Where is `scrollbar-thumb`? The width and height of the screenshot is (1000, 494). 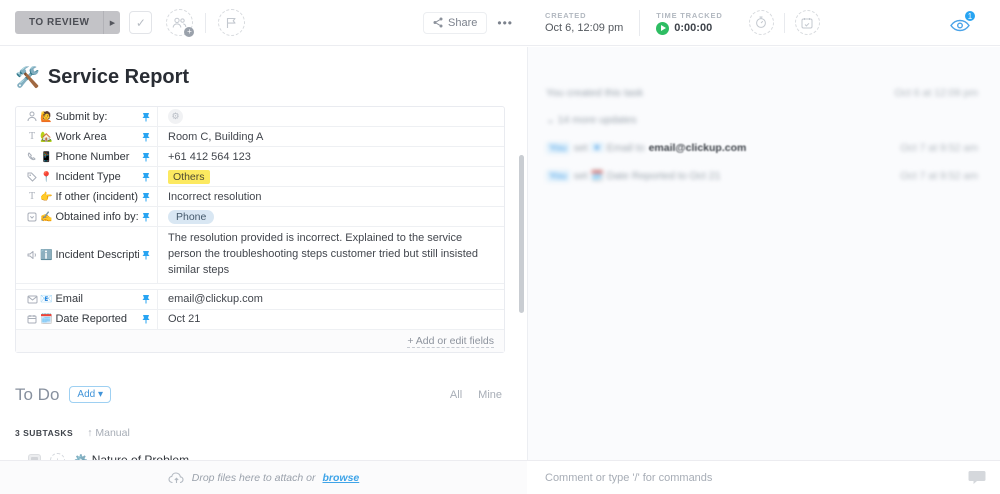 scrollbar-thumb is located at coordinates (521, 234).